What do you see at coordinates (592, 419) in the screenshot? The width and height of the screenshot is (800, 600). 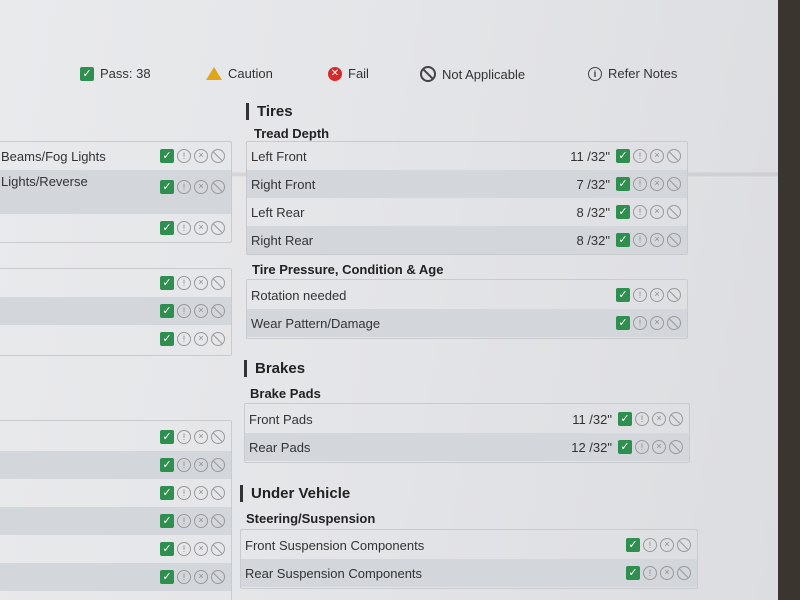 I see `row-value: 11 /32"` at bounding box center [592, 419].